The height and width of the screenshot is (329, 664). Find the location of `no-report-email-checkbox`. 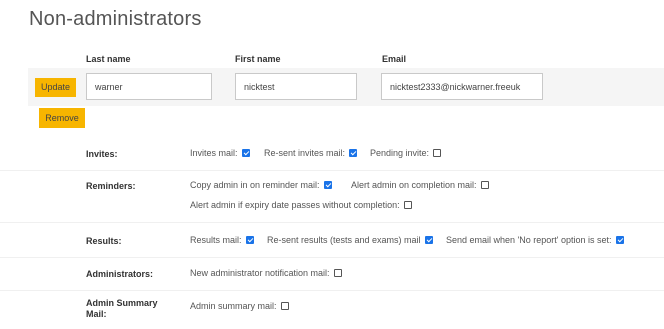

no-report-email-checkbox is located at coordinates (619, 240).